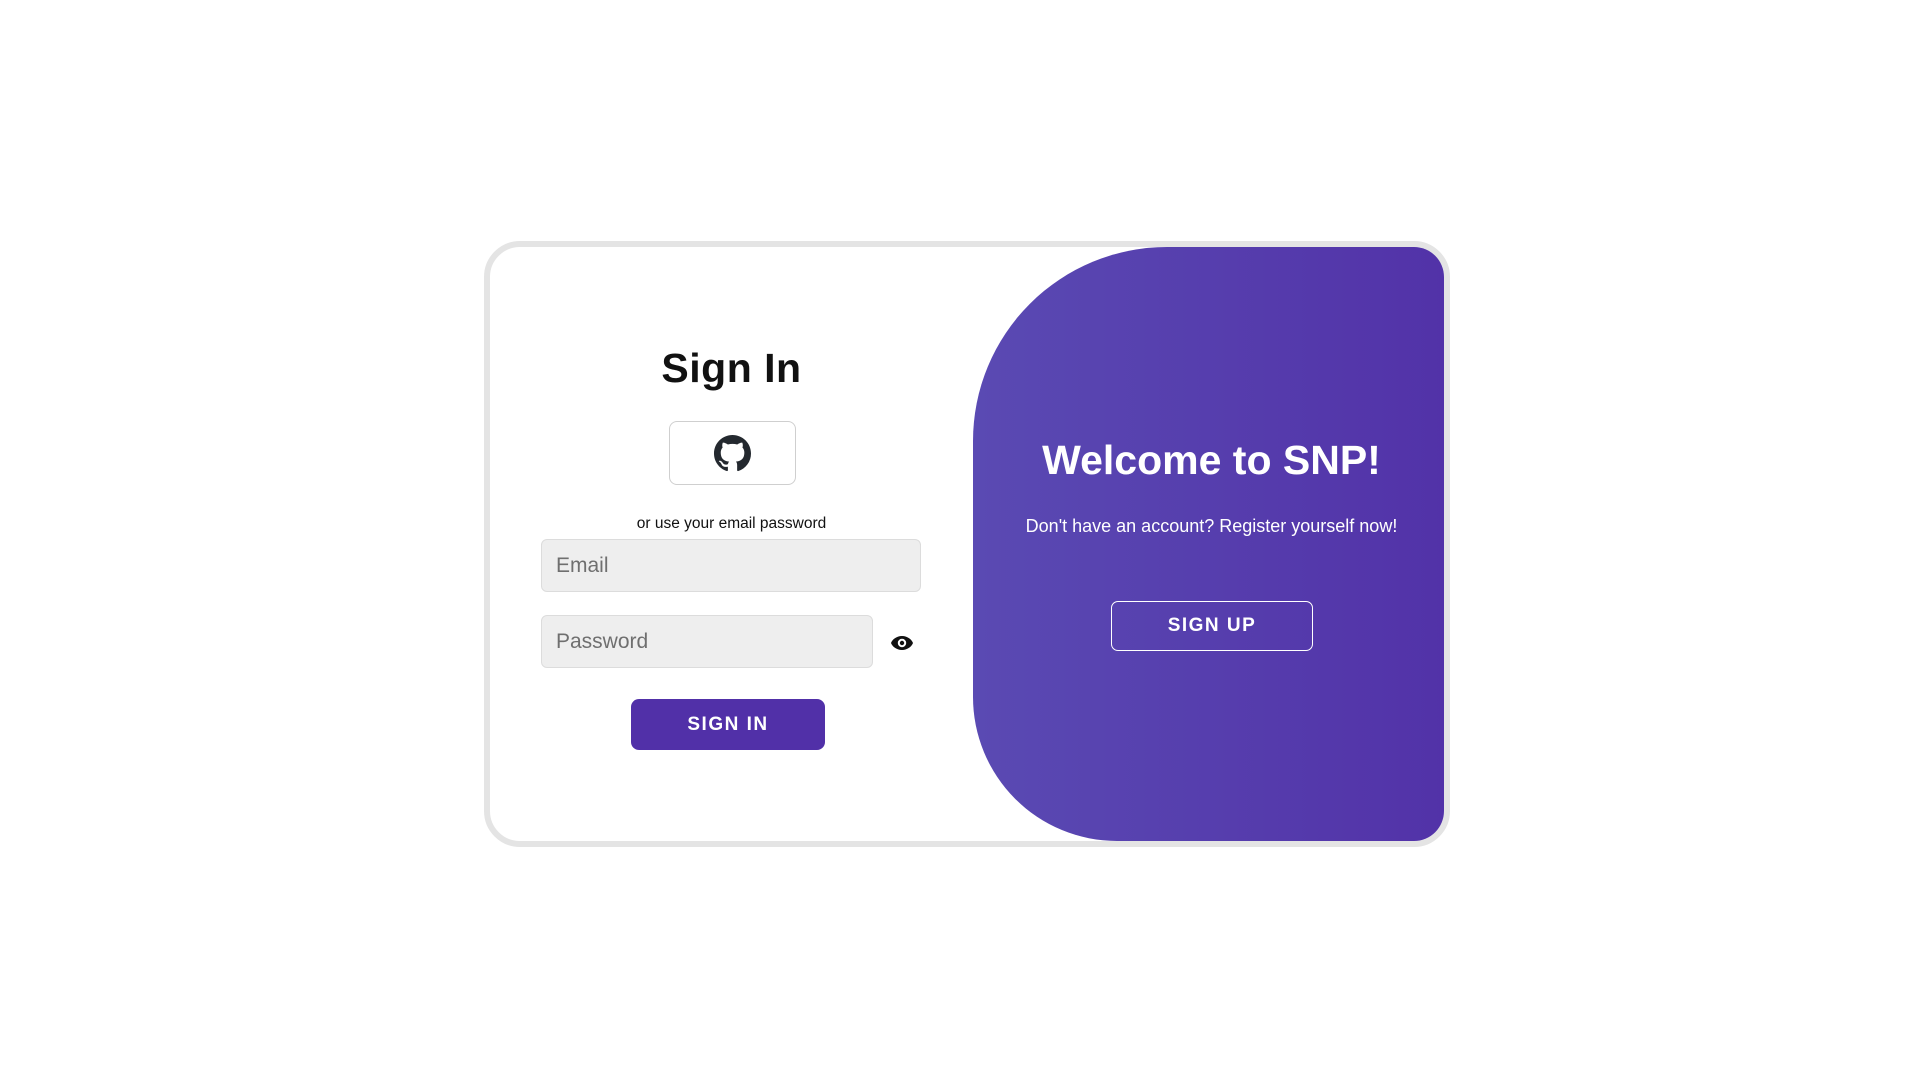  What do you see at coordinates (902, 643) in the screenshot?
I see `eye-icon` at bounding box center [902, 643].